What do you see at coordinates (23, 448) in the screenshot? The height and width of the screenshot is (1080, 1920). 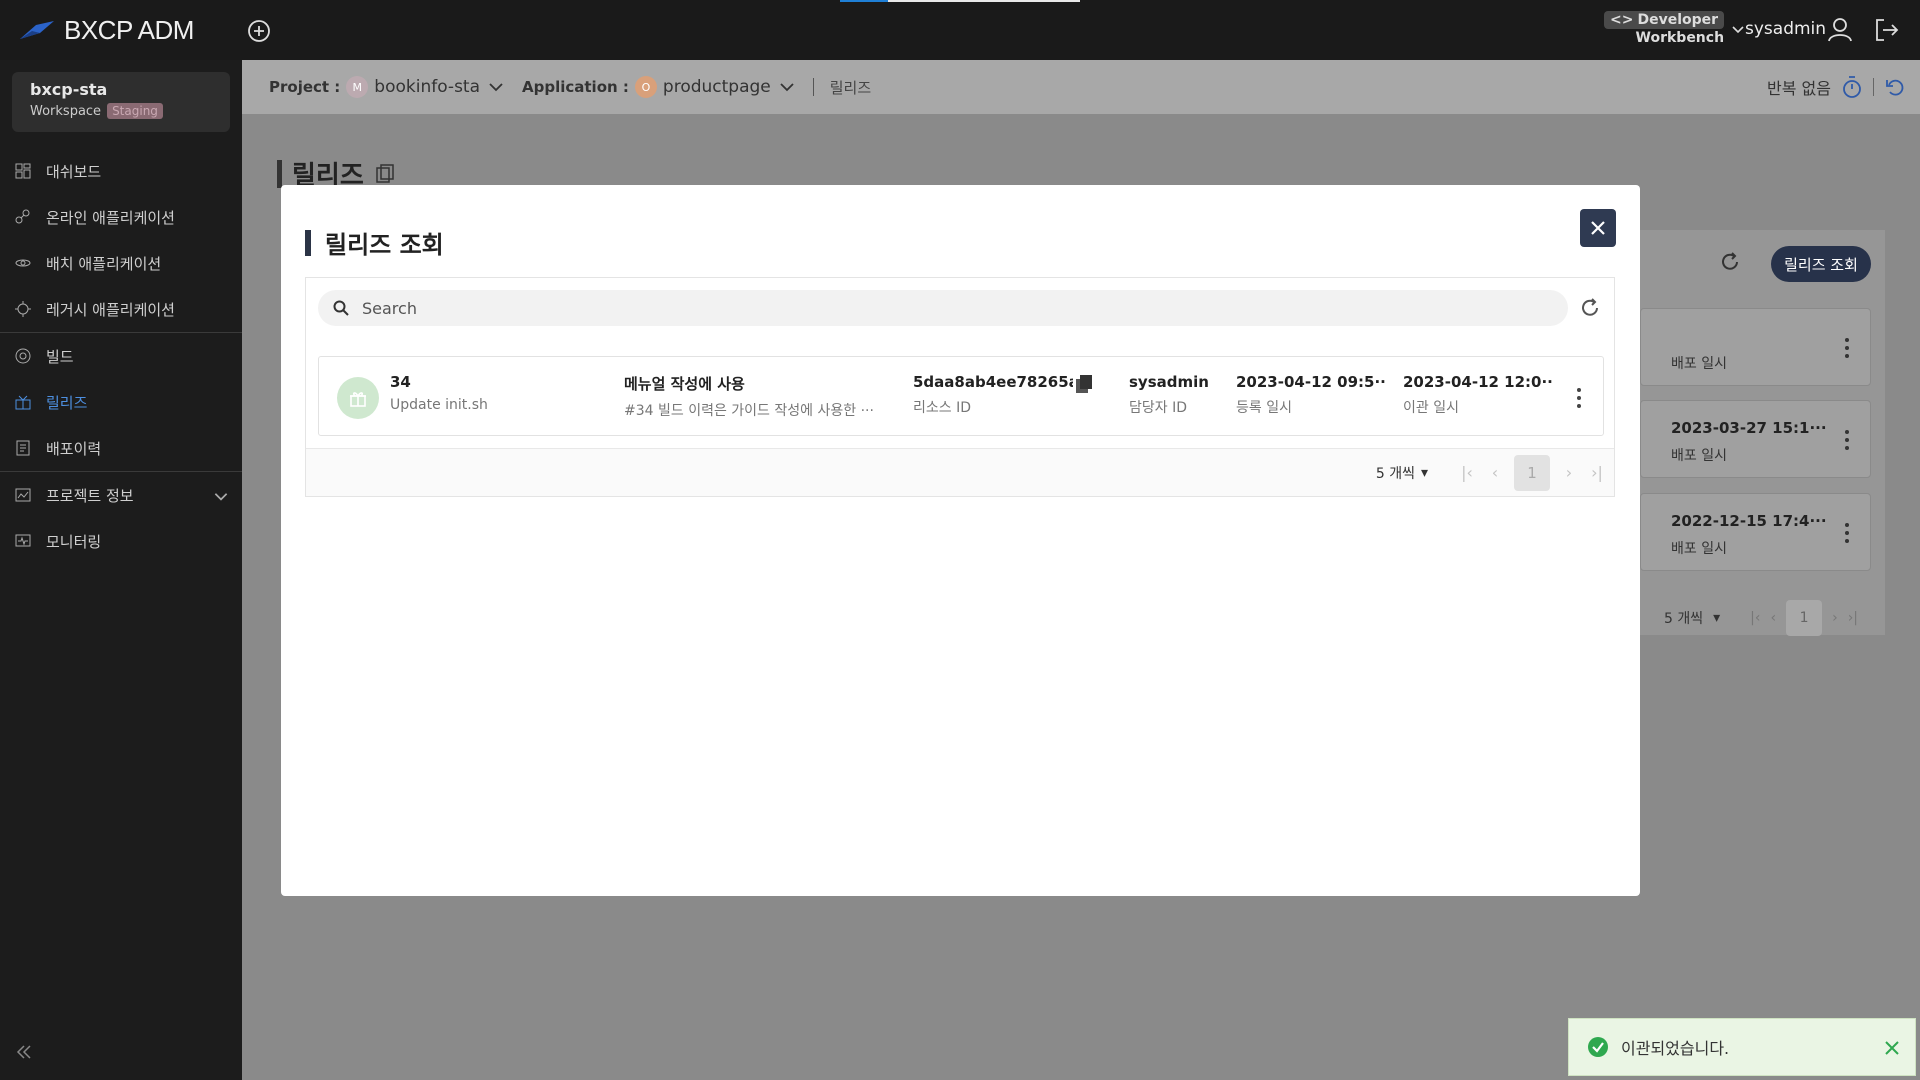 I see `deploy-history-icon` at bounding box center [23, 448].